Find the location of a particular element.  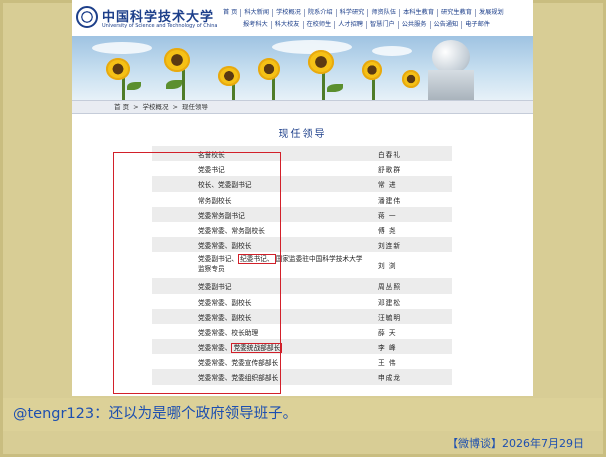

nav-link: 智慧门户 is located at coordinates (383, 25).